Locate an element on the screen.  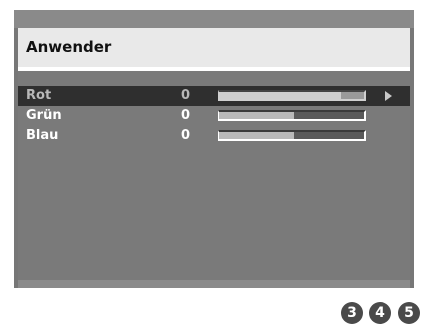
step-badge-4: 4 is located at coordinates (380, 313).